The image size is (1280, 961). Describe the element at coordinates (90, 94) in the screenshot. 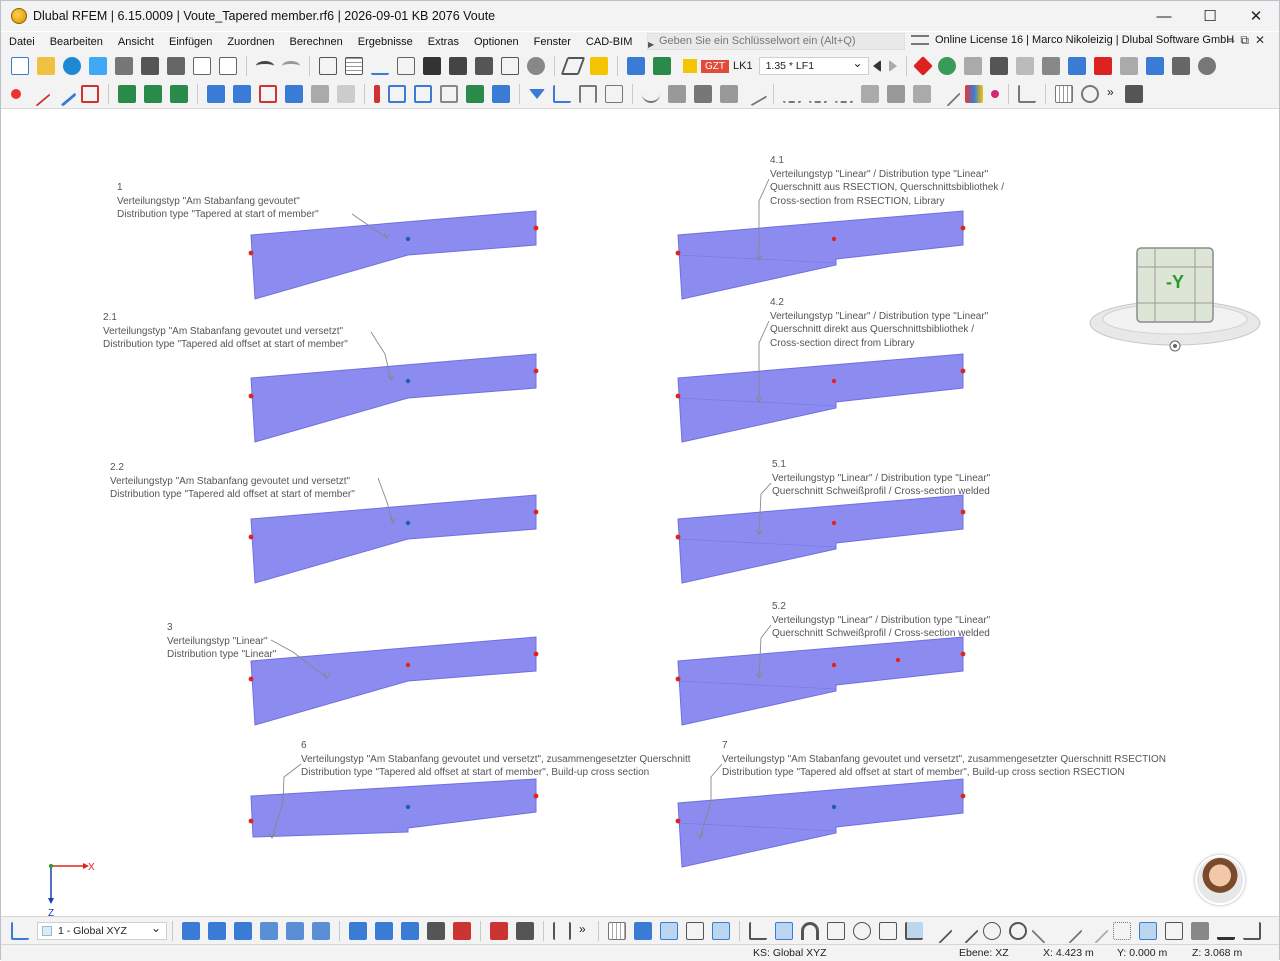

I see `surface-icon` at that location.